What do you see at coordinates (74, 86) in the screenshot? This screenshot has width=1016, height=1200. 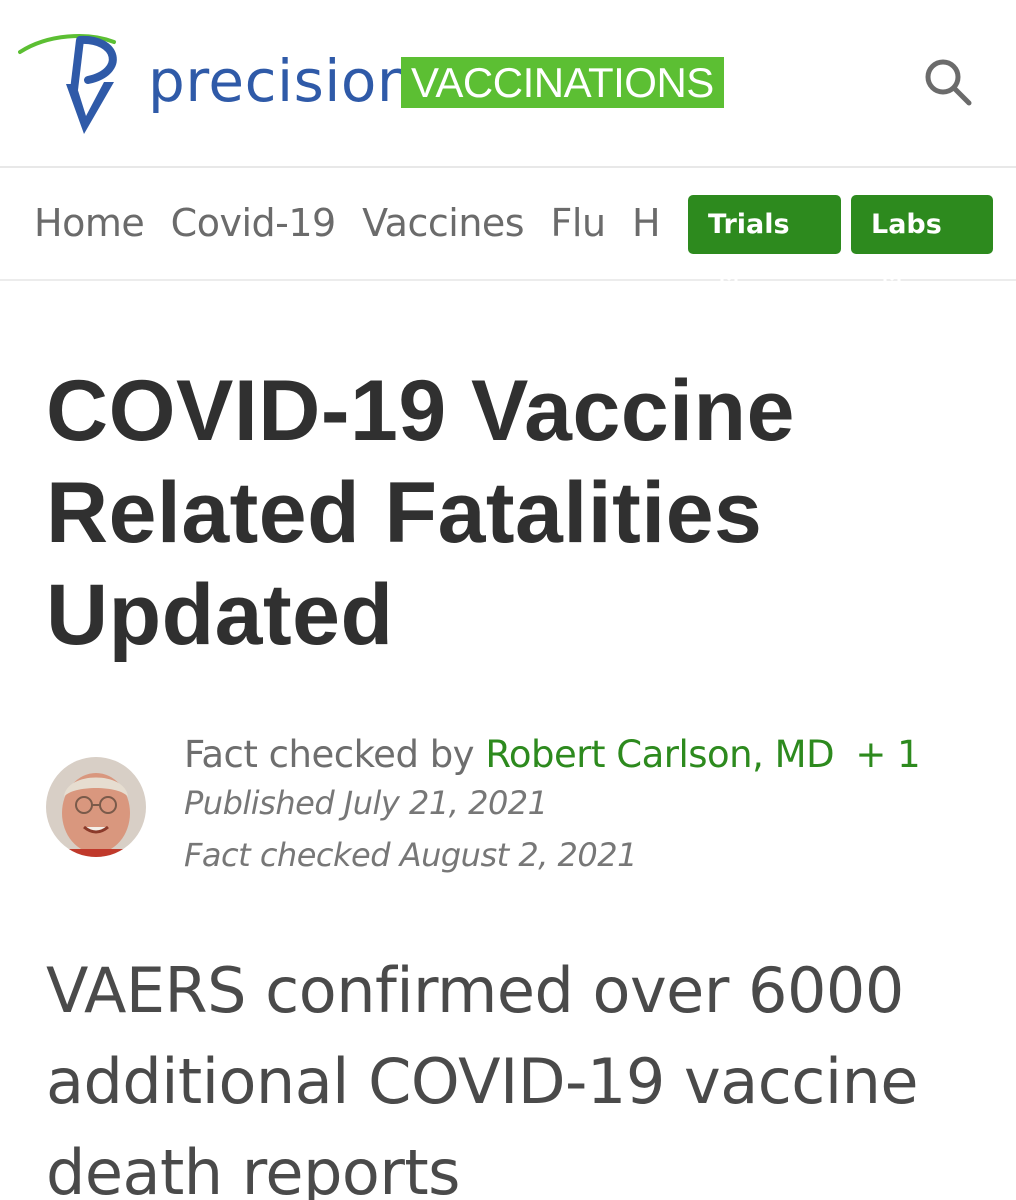 I see `logo-icon` at bounding box center [74, 86].